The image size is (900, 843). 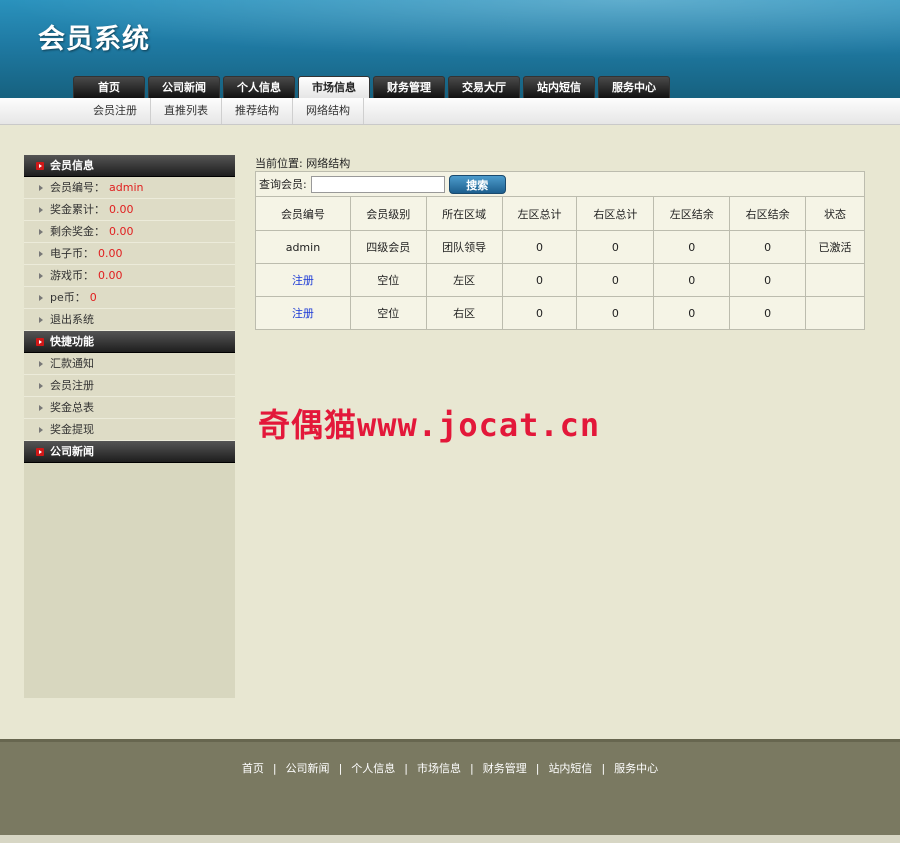 What do you see at coordinates (129, 364) in the screenshot?
I see `sidebar-item-remittance-notice: 汇款通知` at bounding box center [129, 364].